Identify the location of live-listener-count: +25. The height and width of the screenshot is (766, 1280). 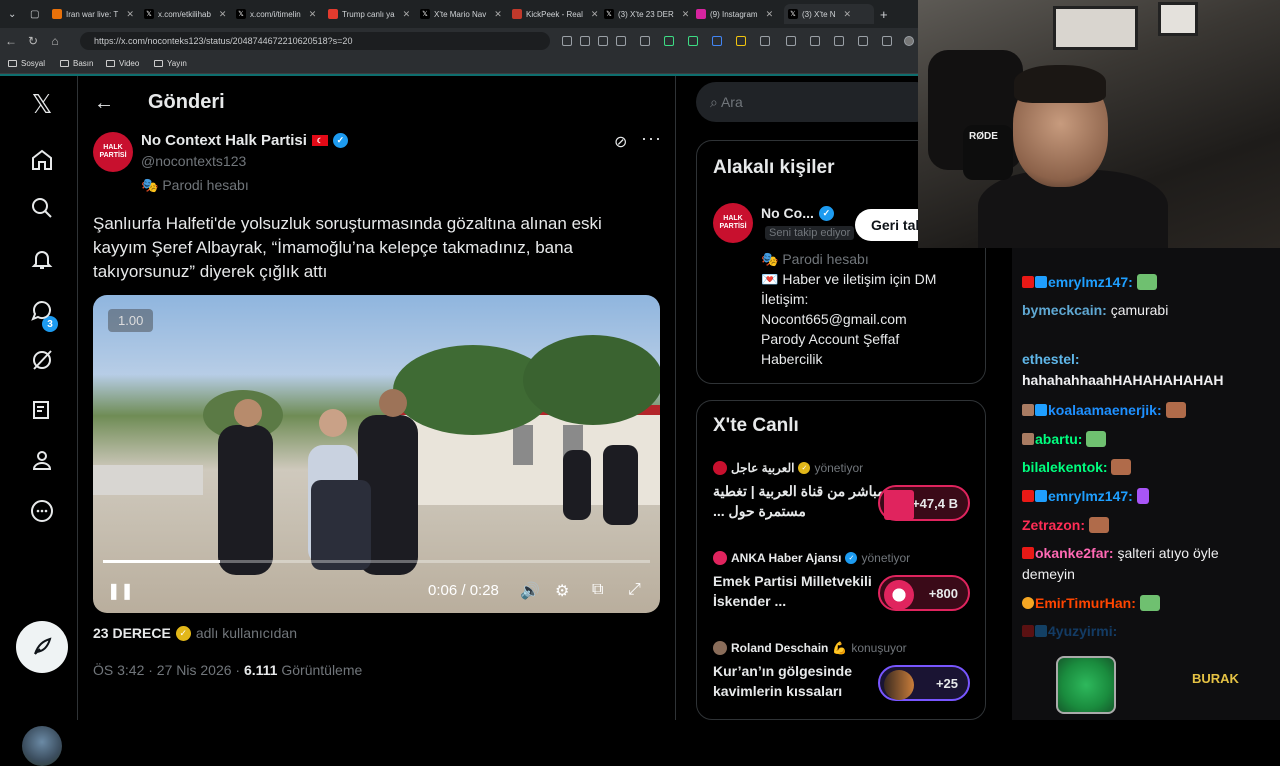
(924, 683).